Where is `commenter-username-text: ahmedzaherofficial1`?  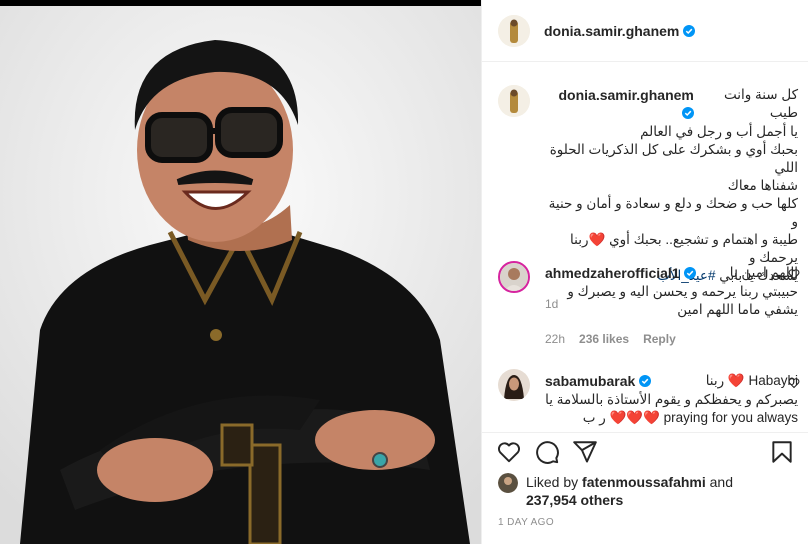 commenter-username-text: ahmedzaherofficial1 is located at coordinates (612, 273).